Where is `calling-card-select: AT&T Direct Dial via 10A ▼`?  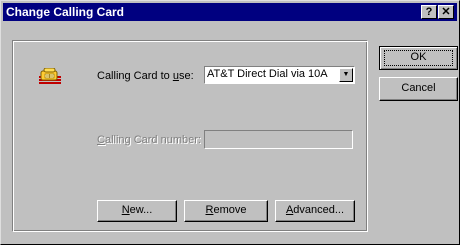 calling-card-select: AT&T Direct Dial via 10A ▼ is located at coordinates (279, 75).